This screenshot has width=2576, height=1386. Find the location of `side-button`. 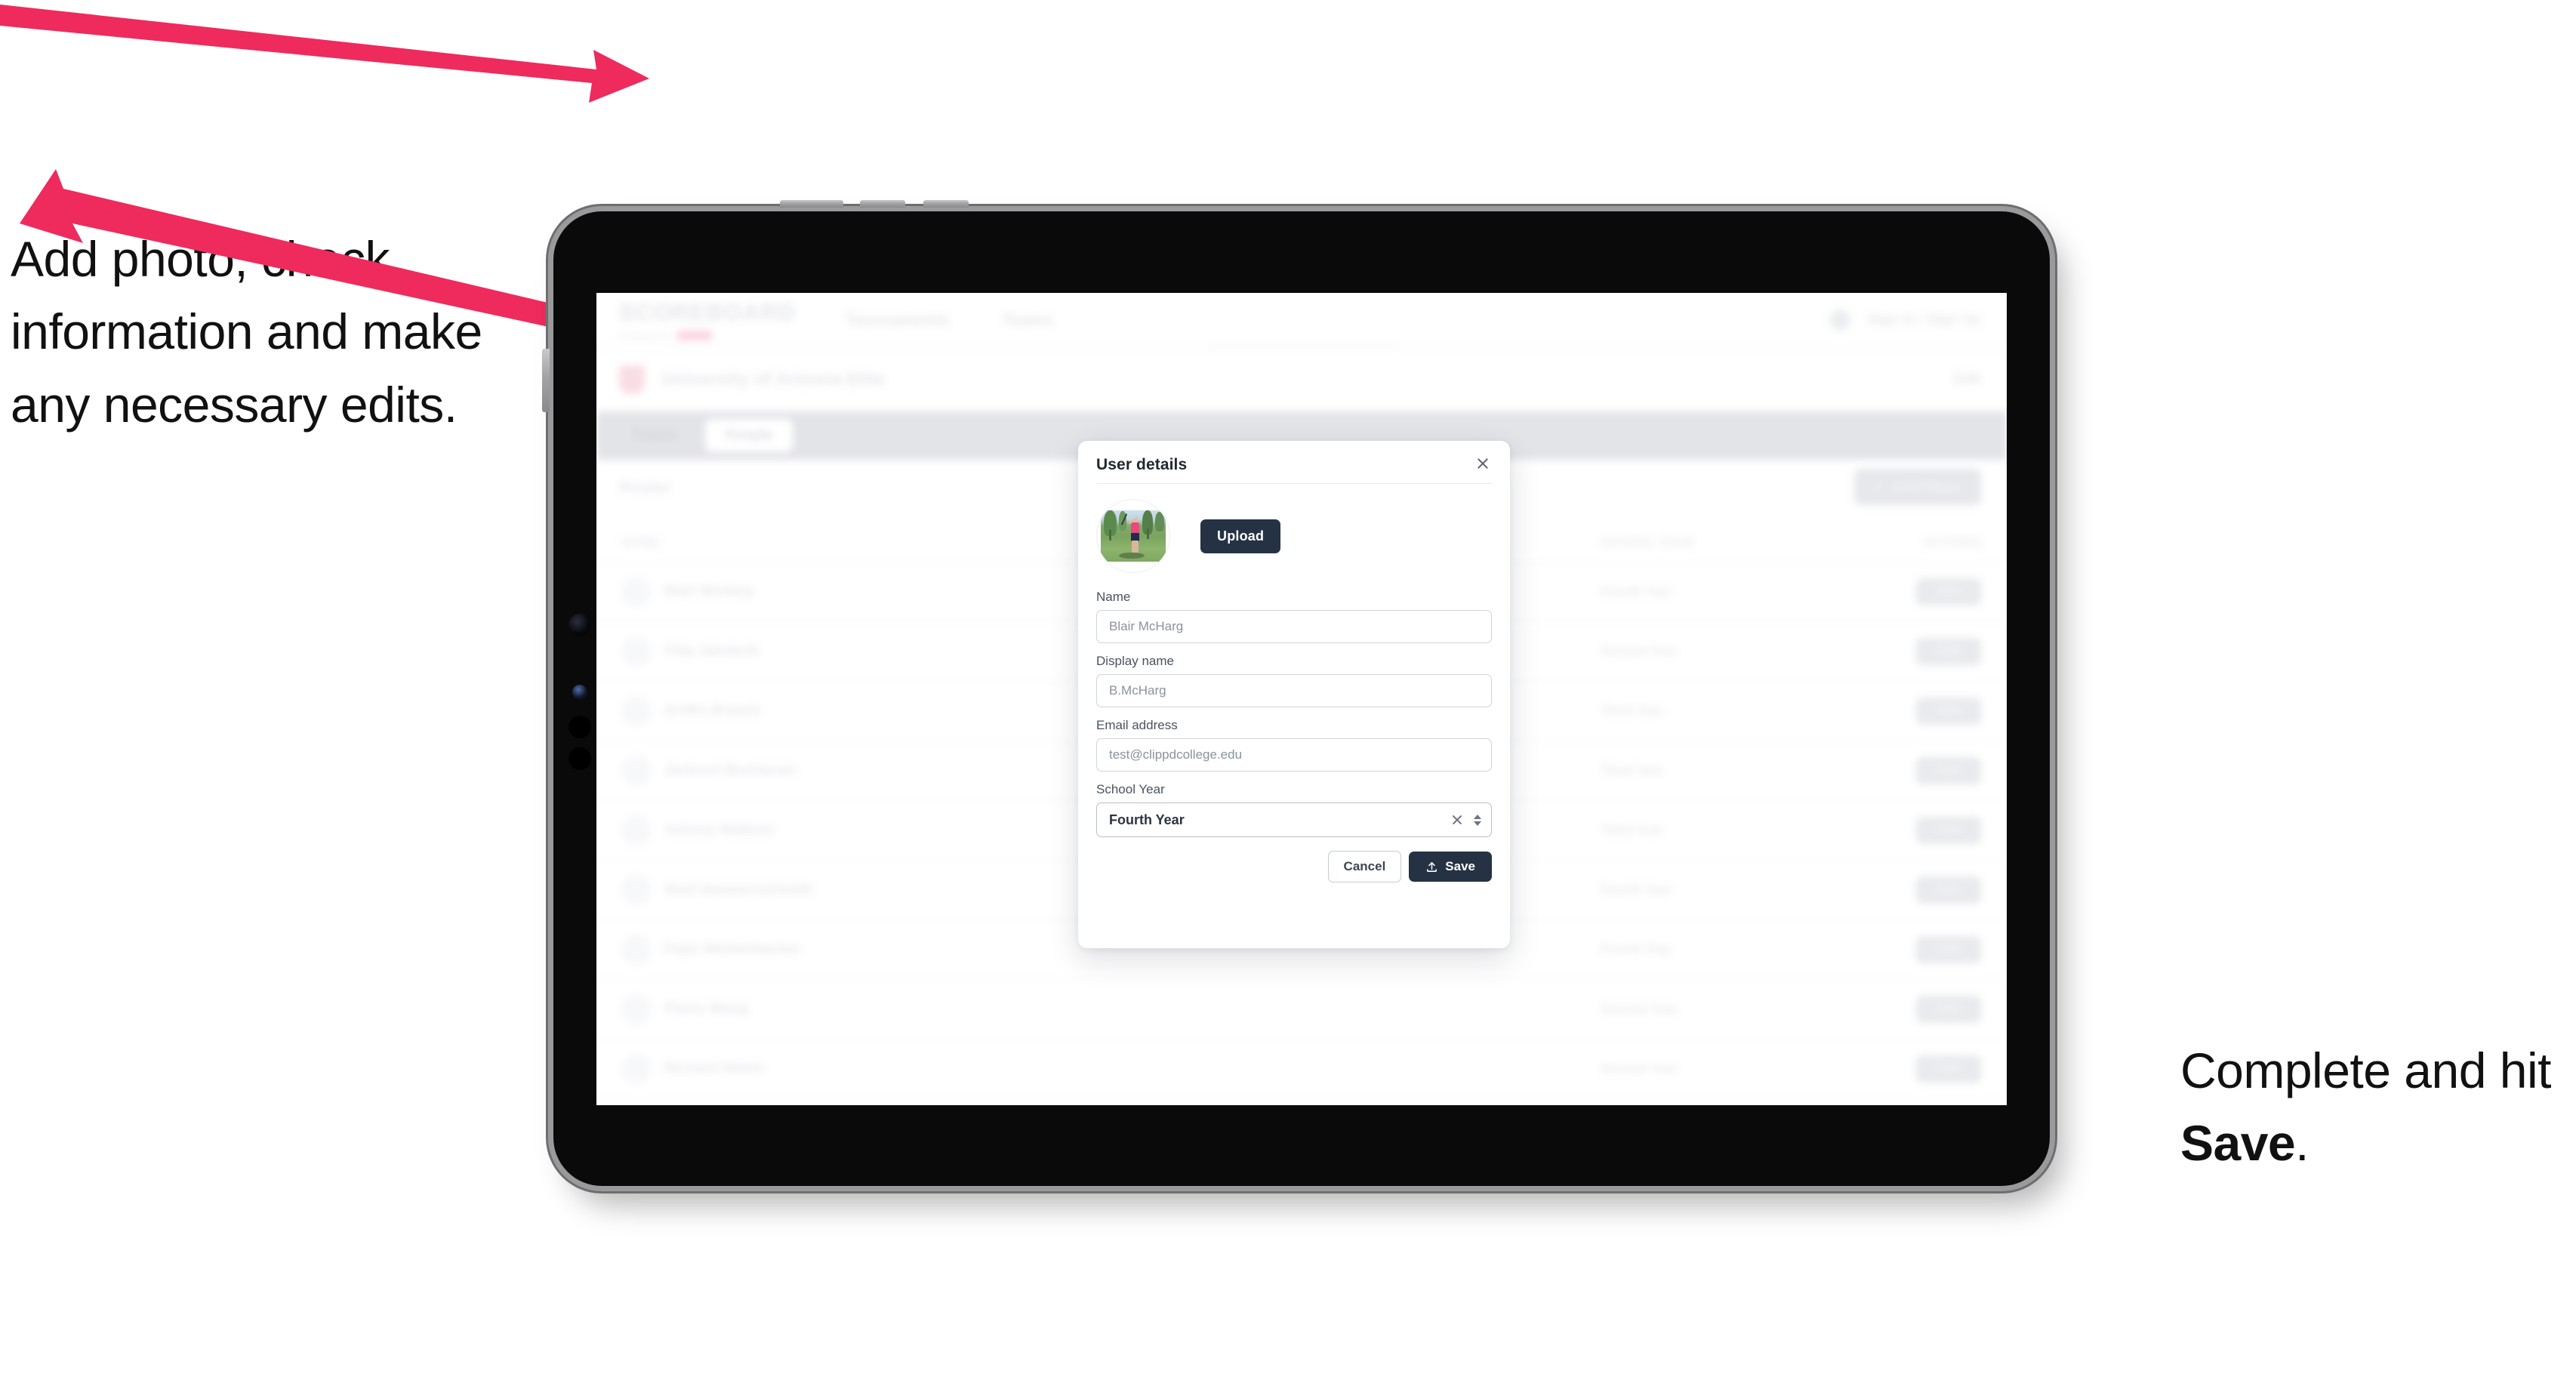

side-button is located at coordinates (546, 380).